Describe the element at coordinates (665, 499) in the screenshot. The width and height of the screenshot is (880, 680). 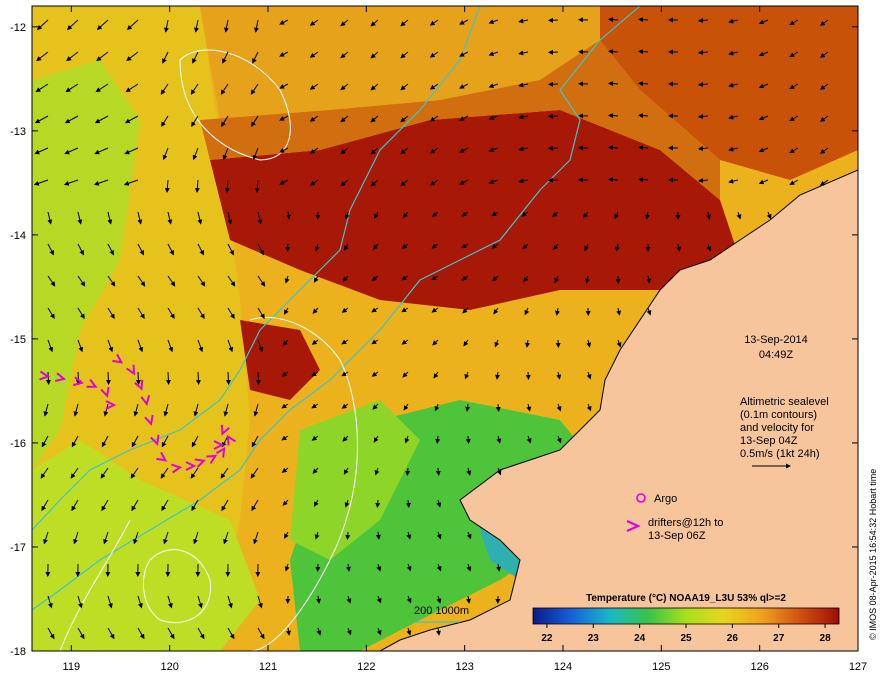
I see `argo-label: Argo` at that location.